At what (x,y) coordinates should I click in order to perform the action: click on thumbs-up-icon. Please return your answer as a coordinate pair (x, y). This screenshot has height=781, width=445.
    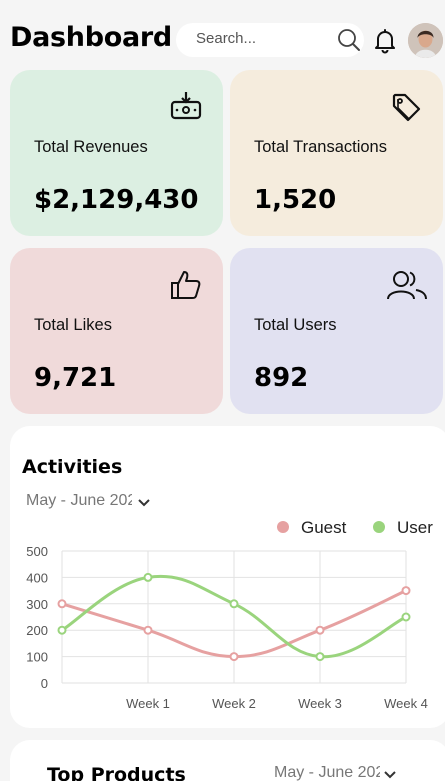
    Looking at the image, I should click on (186, 285).